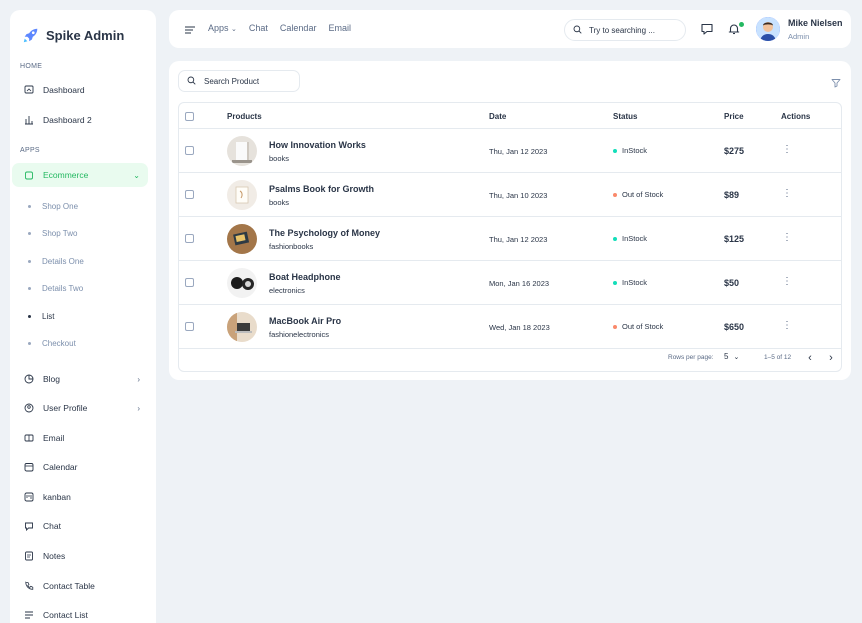 The width and height of the screenshot is (862, 623). What do you see at coordinates (232, 81) in the screenshot?
I see `product-search-placeholder: Search Product` at bounding box center [232, 81].